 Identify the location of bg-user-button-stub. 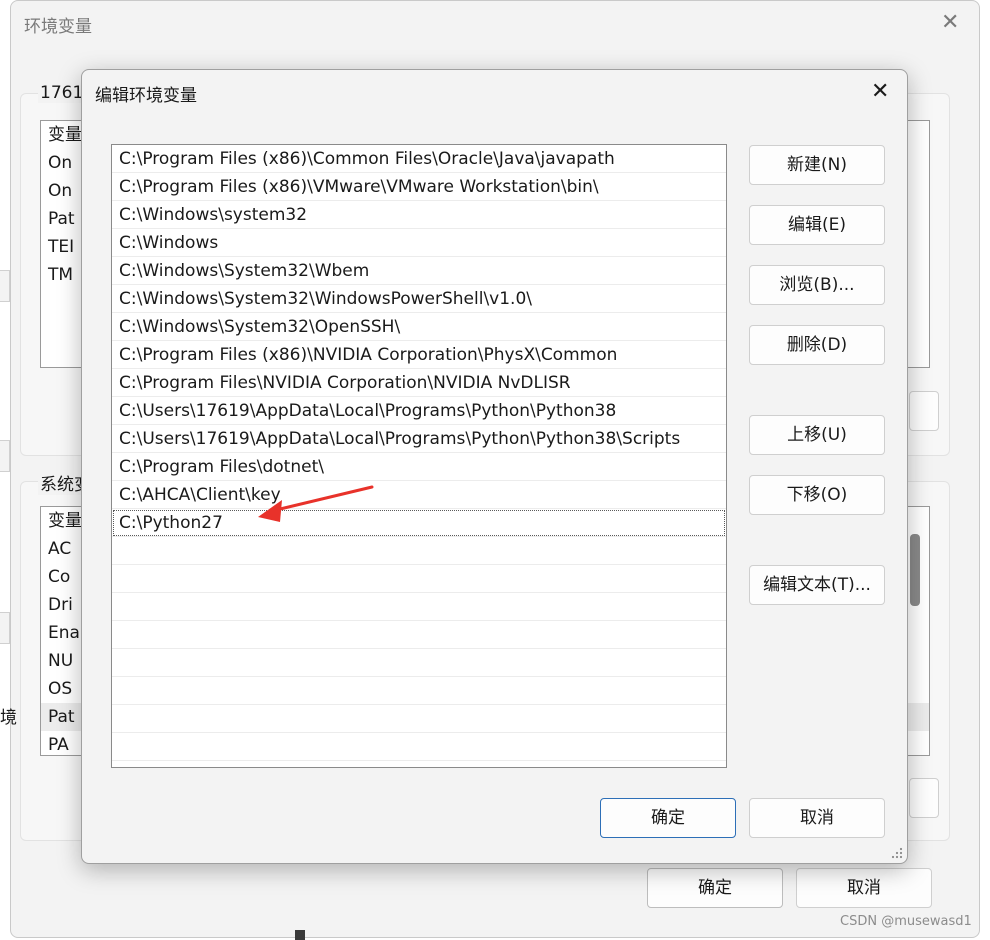
(924, 411).